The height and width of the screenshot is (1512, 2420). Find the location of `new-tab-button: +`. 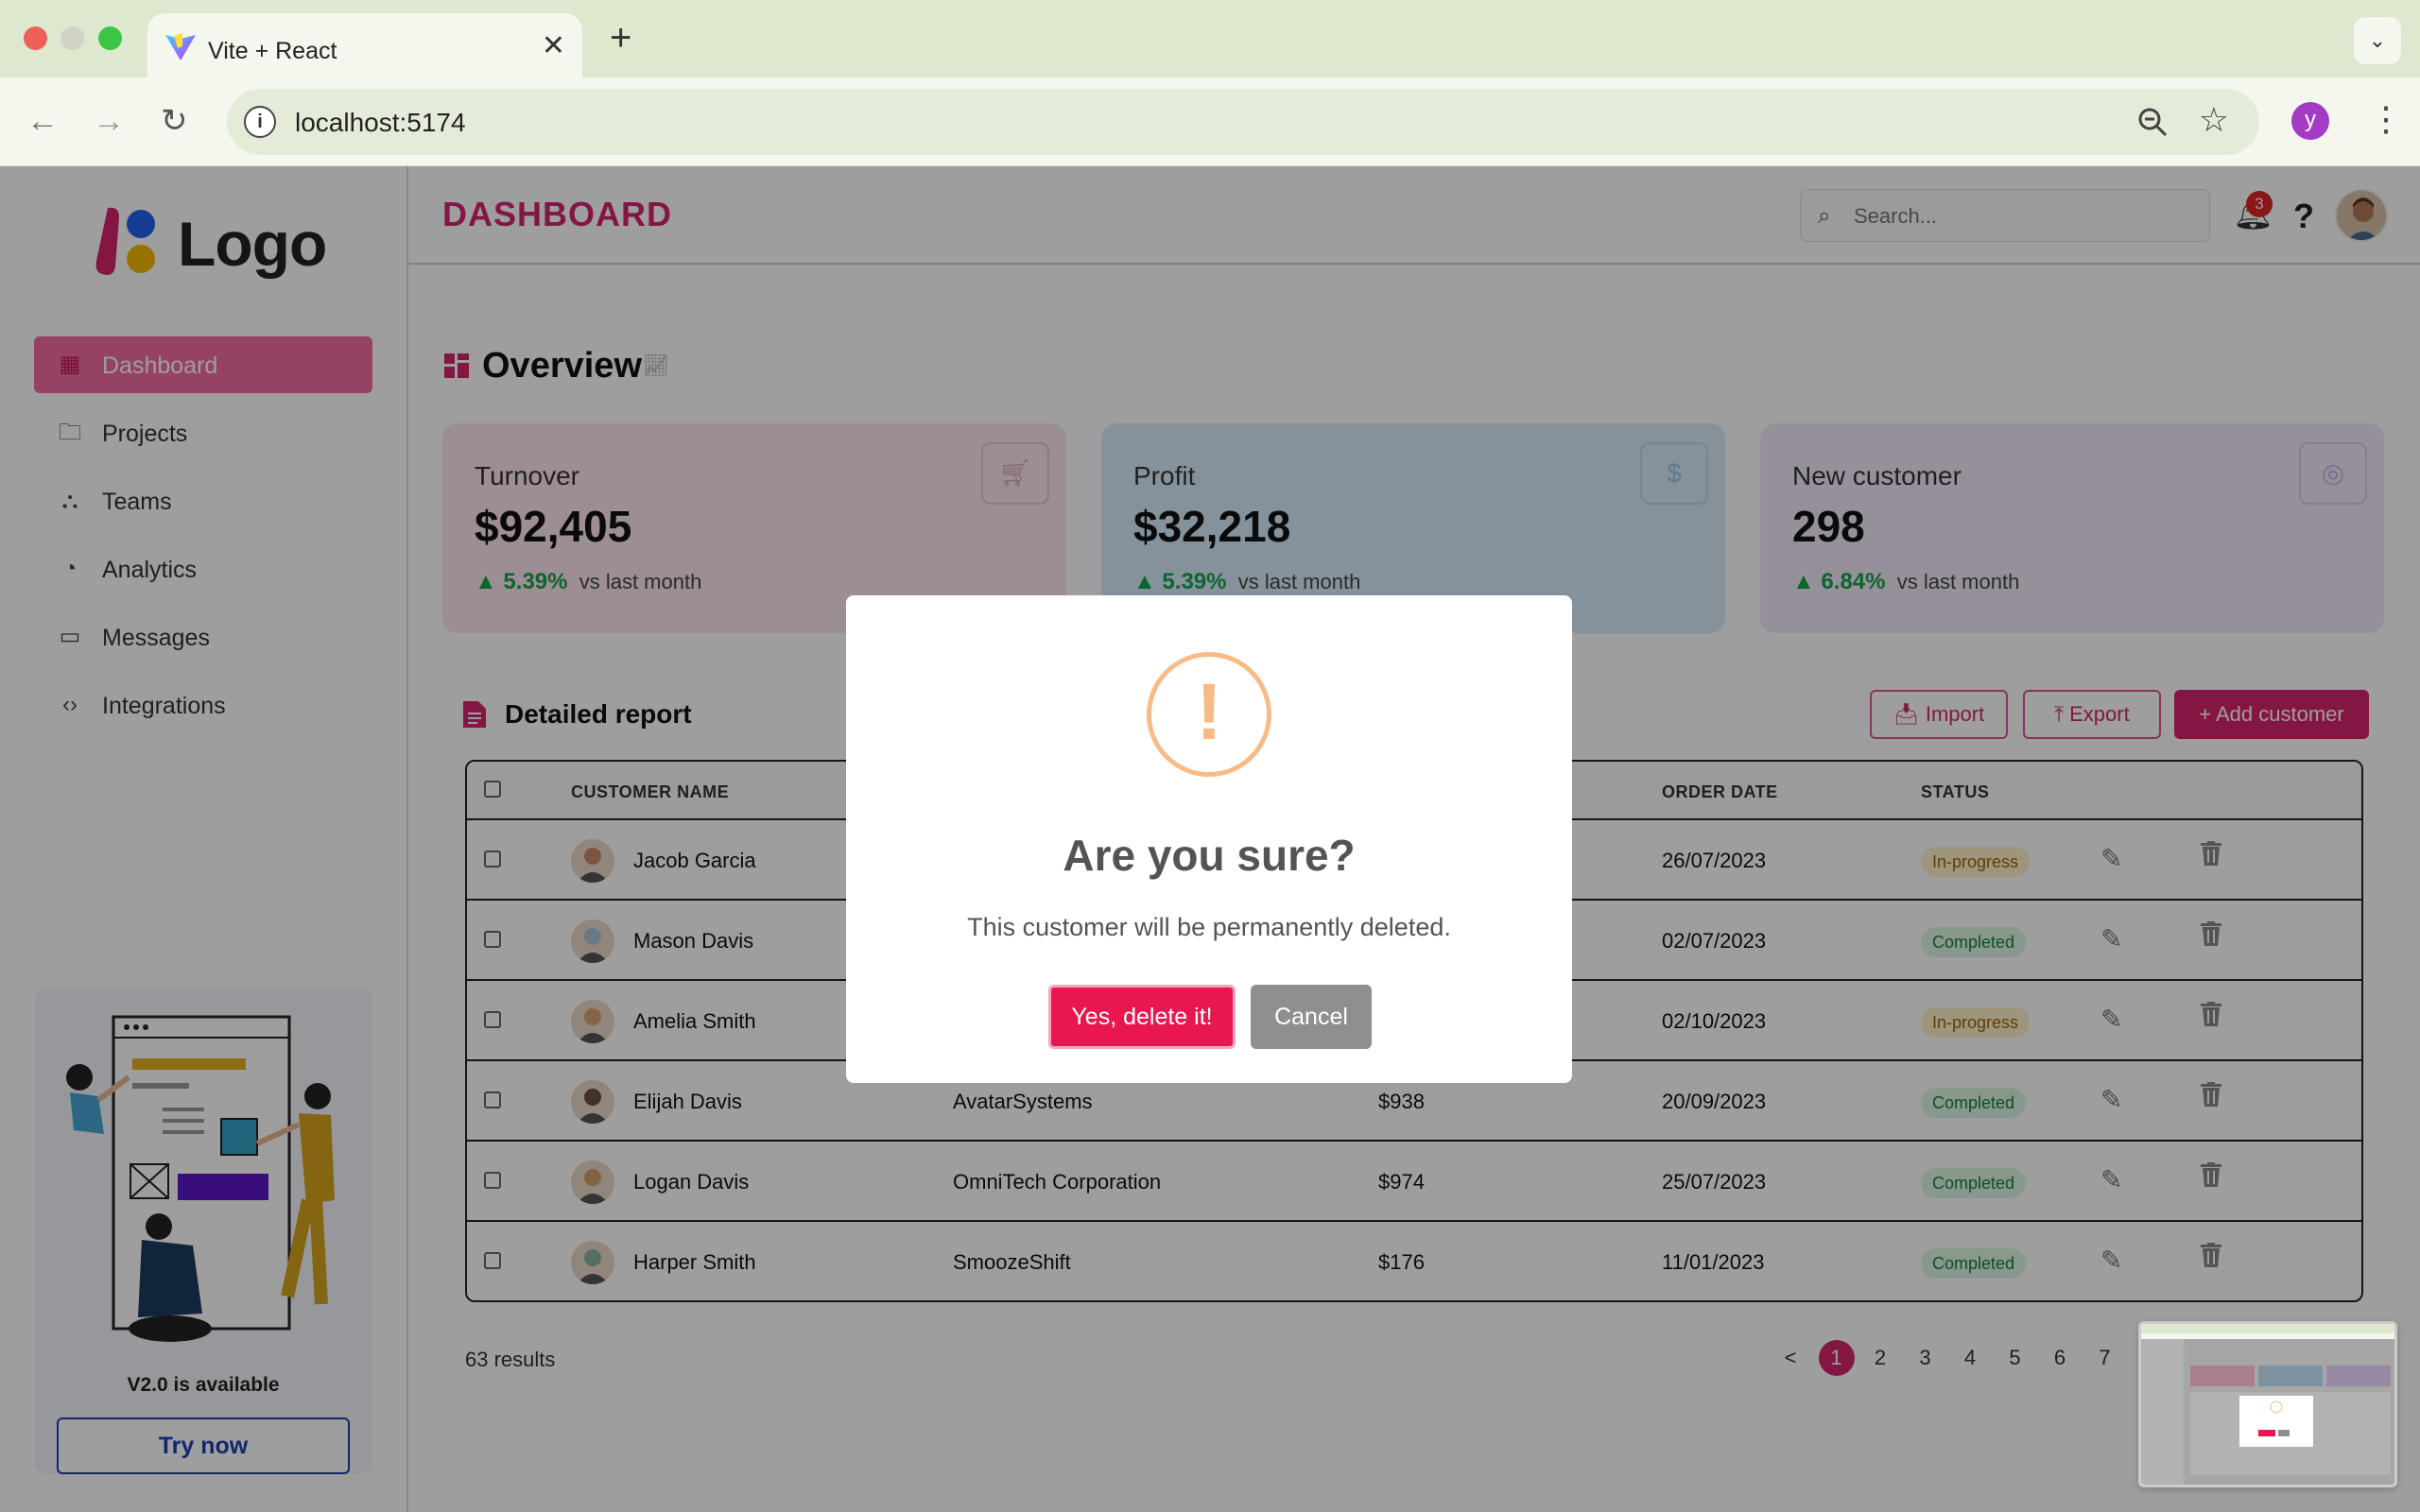

new-tab-button: + is located at coordinates (621, 38).